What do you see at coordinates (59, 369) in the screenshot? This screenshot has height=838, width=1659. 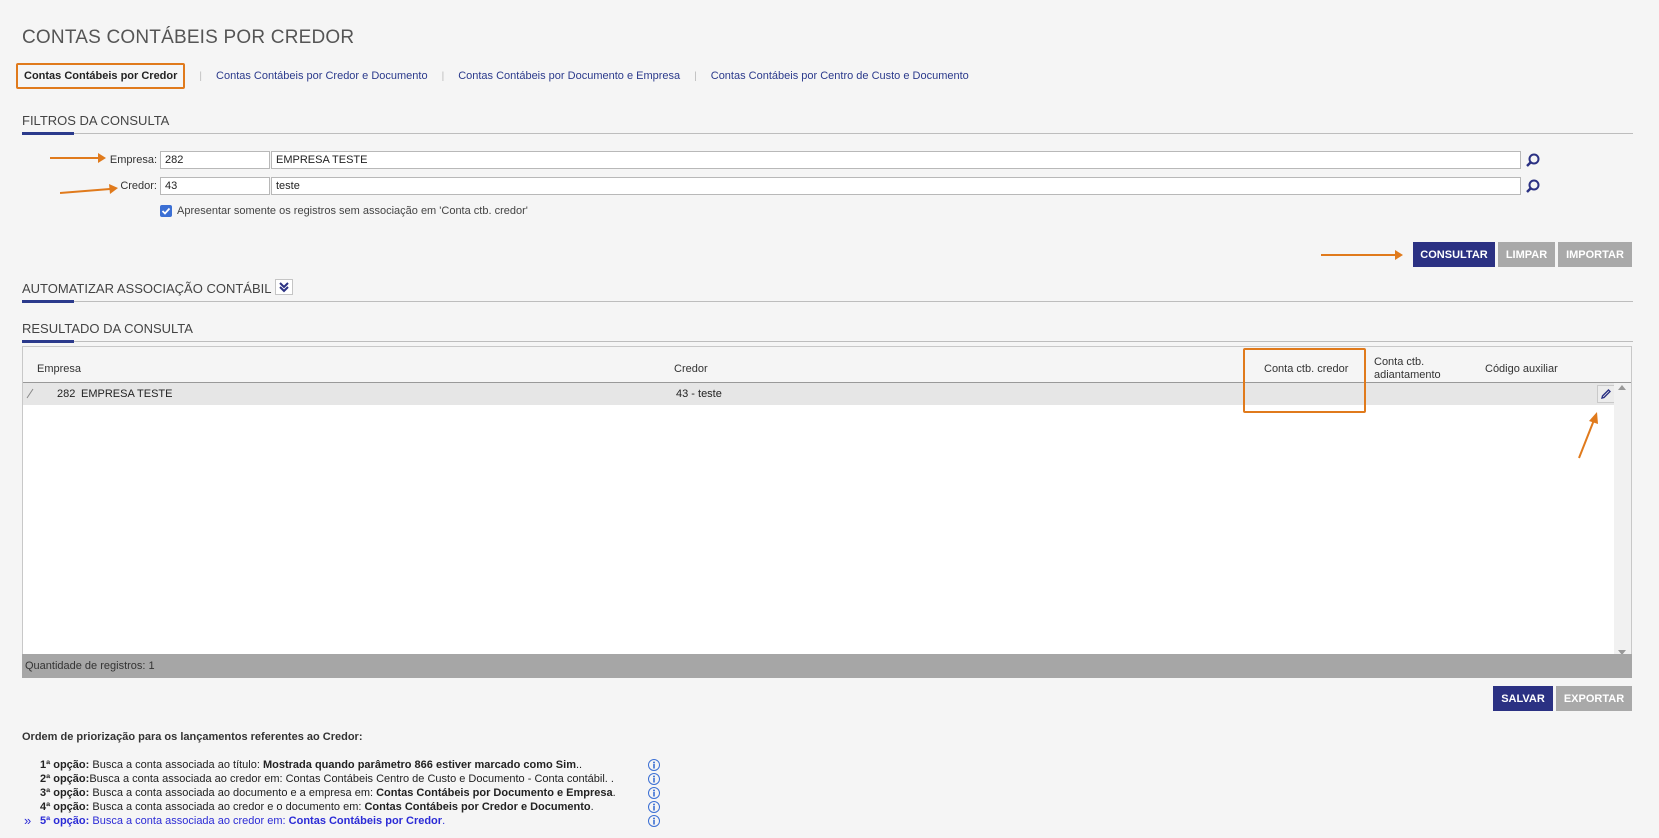 I see `col-empresa: Empresa` at bounding box center [59, 369].